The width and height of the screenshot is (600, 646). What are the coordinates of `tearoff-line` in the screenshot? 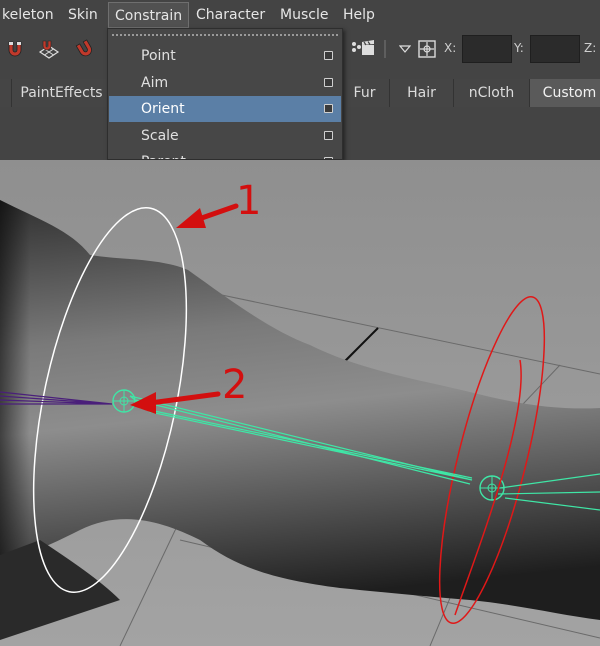 It's located at (225, 37).